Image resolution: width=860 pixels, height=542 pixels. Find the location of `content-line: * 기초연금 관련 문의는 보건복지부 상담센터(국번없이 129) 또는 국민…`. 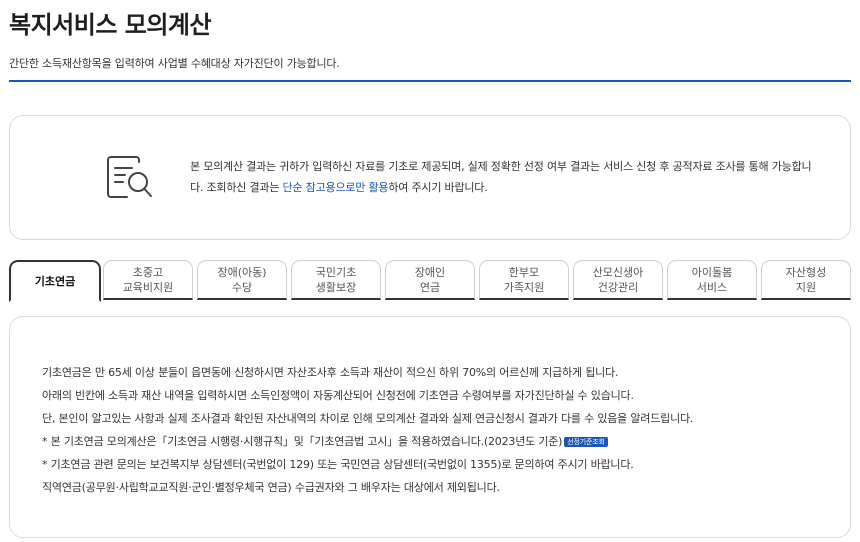

content-line: * 기초연금 관련 문의는 보건복지부 상담센터(국번없이 129) 또는 국민… is located at coordinates (338, 464).